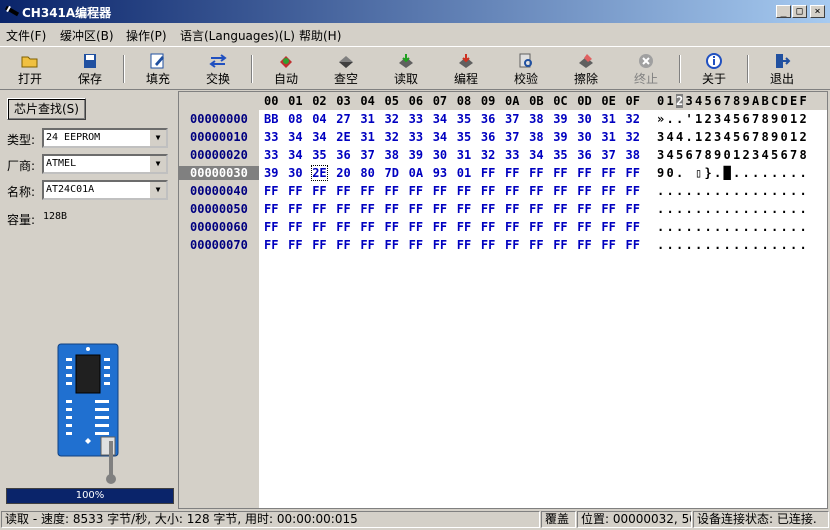 The height and width of the screenshot is (530, 830). What do you see at coordinates (146, 35) in the screenshot?
I see `menu-operation: 操作(P)` at bounding box center [146, 35].